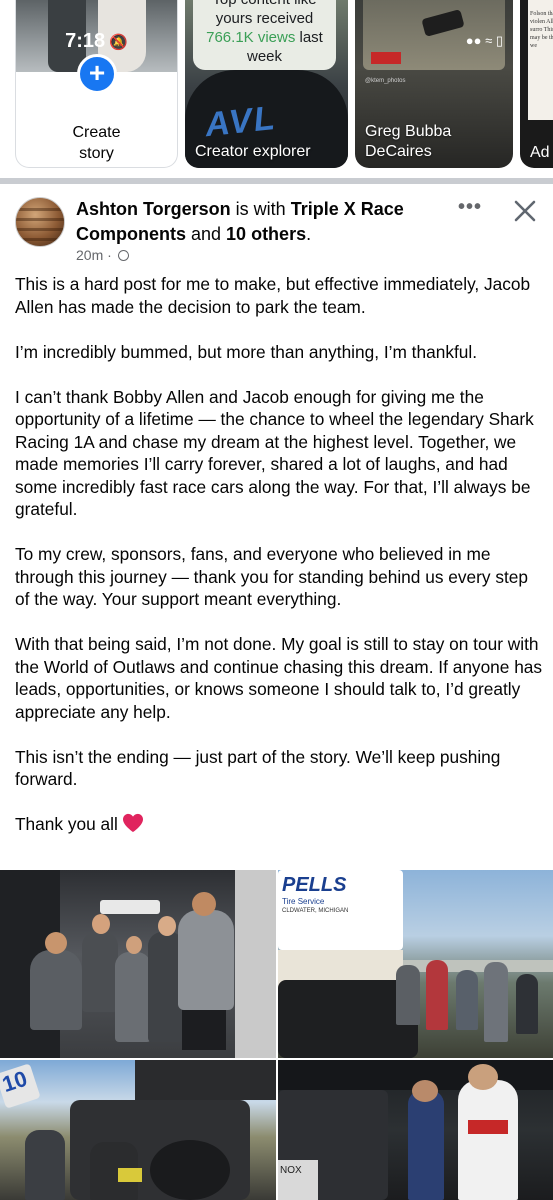 This screenshot has width=553, height=1200. What do you see at coordinates (96, 143) in the screenshot?
I see `create-story-label: Create story` at bounding box center [96, 143].